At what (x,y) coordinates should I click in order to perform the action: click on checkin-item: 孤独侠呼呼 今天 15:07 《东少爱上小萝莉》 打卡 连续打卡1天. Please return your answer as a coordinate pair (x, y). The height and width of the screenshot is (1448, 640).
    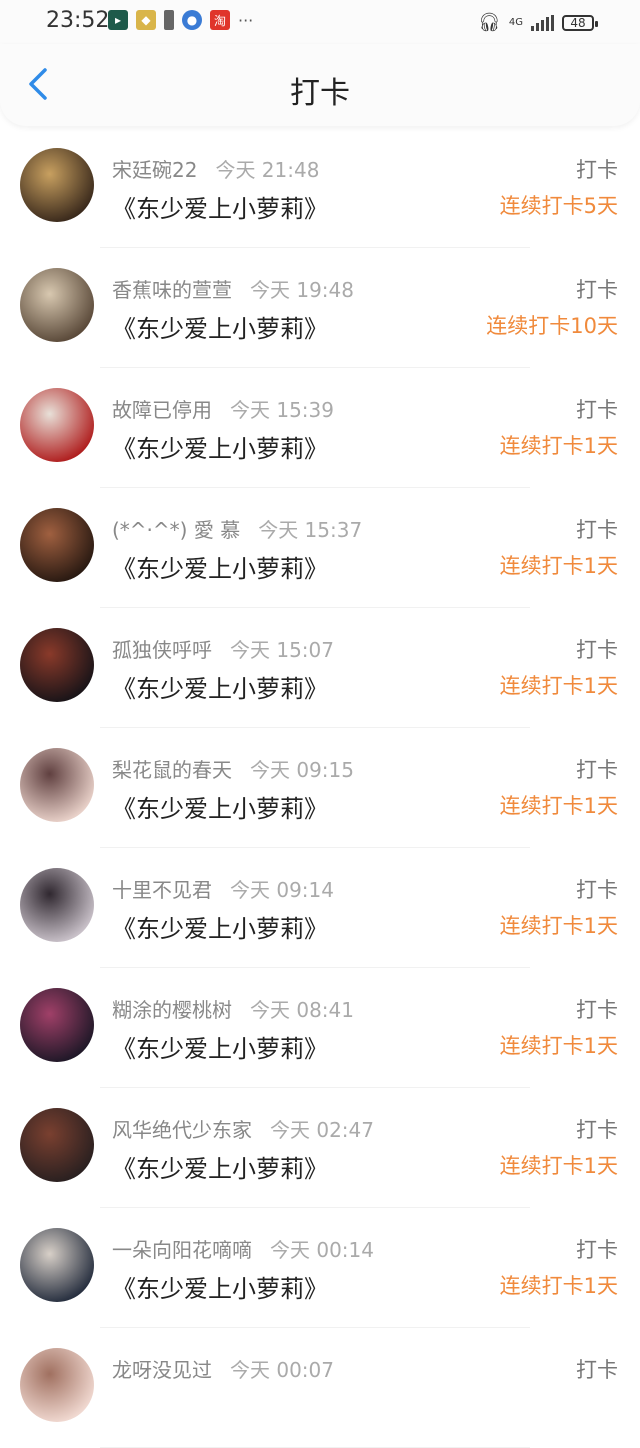
    Looking at the image, I should click on (320, 668).